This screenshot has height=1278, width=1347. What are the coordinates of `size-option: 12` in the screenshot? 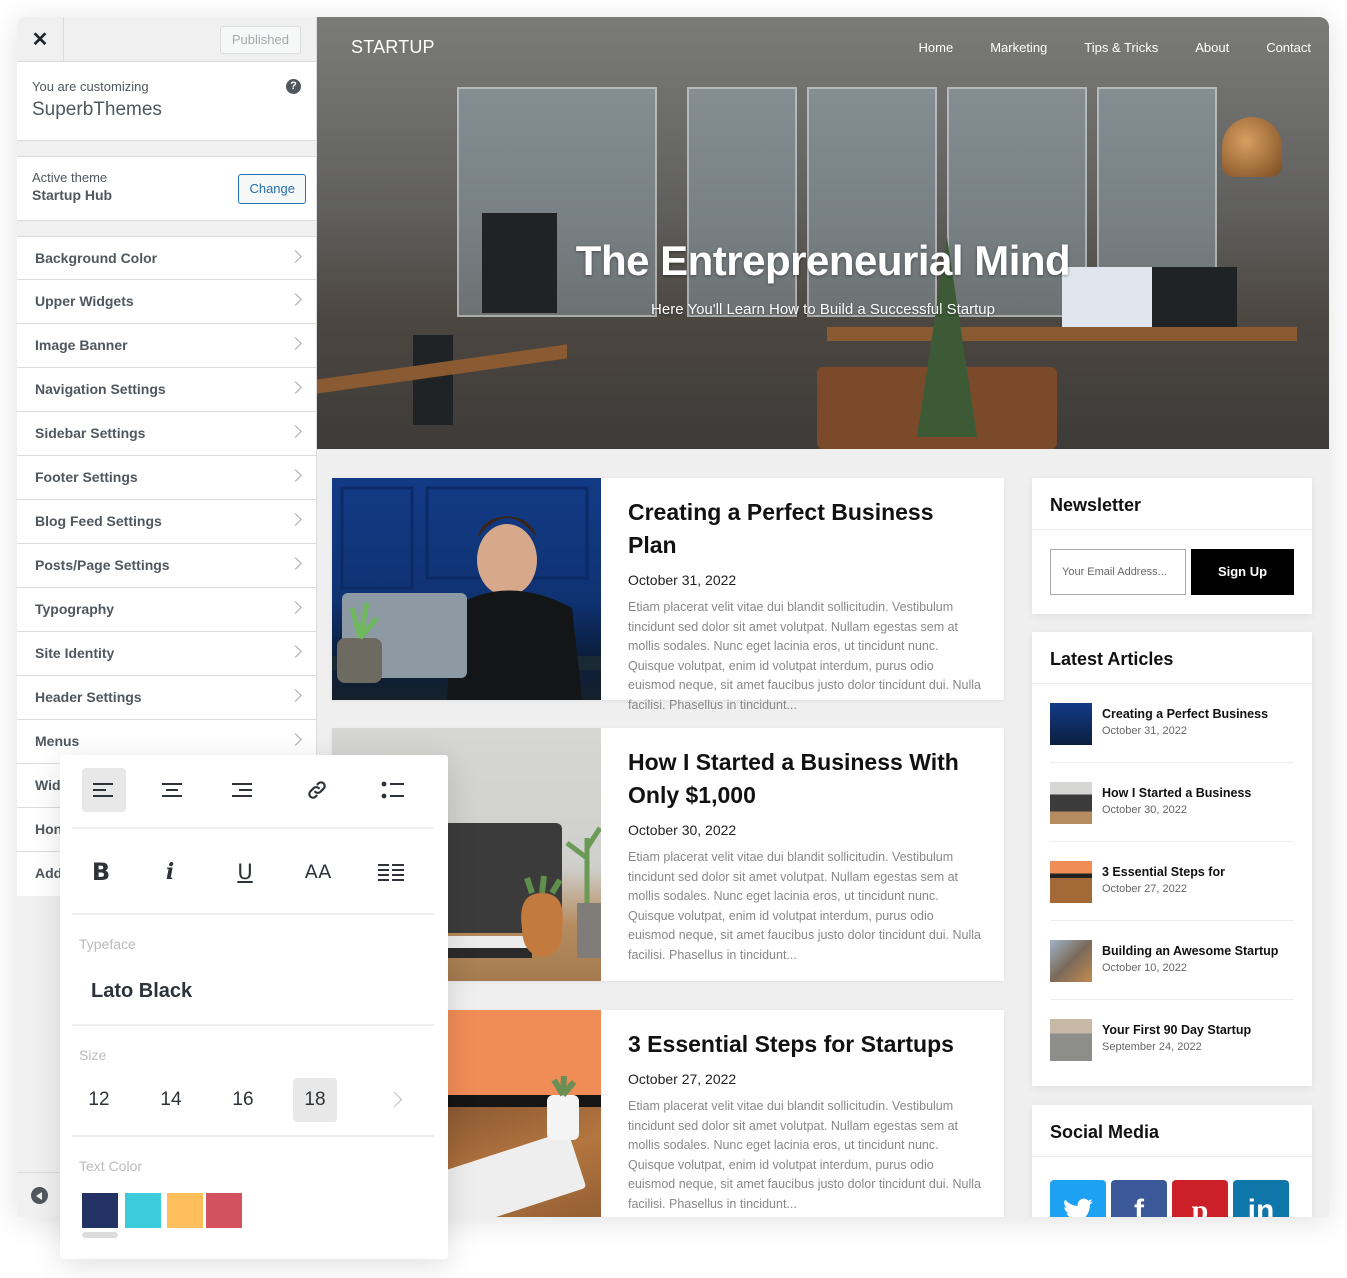 It's located at (99, 1100).